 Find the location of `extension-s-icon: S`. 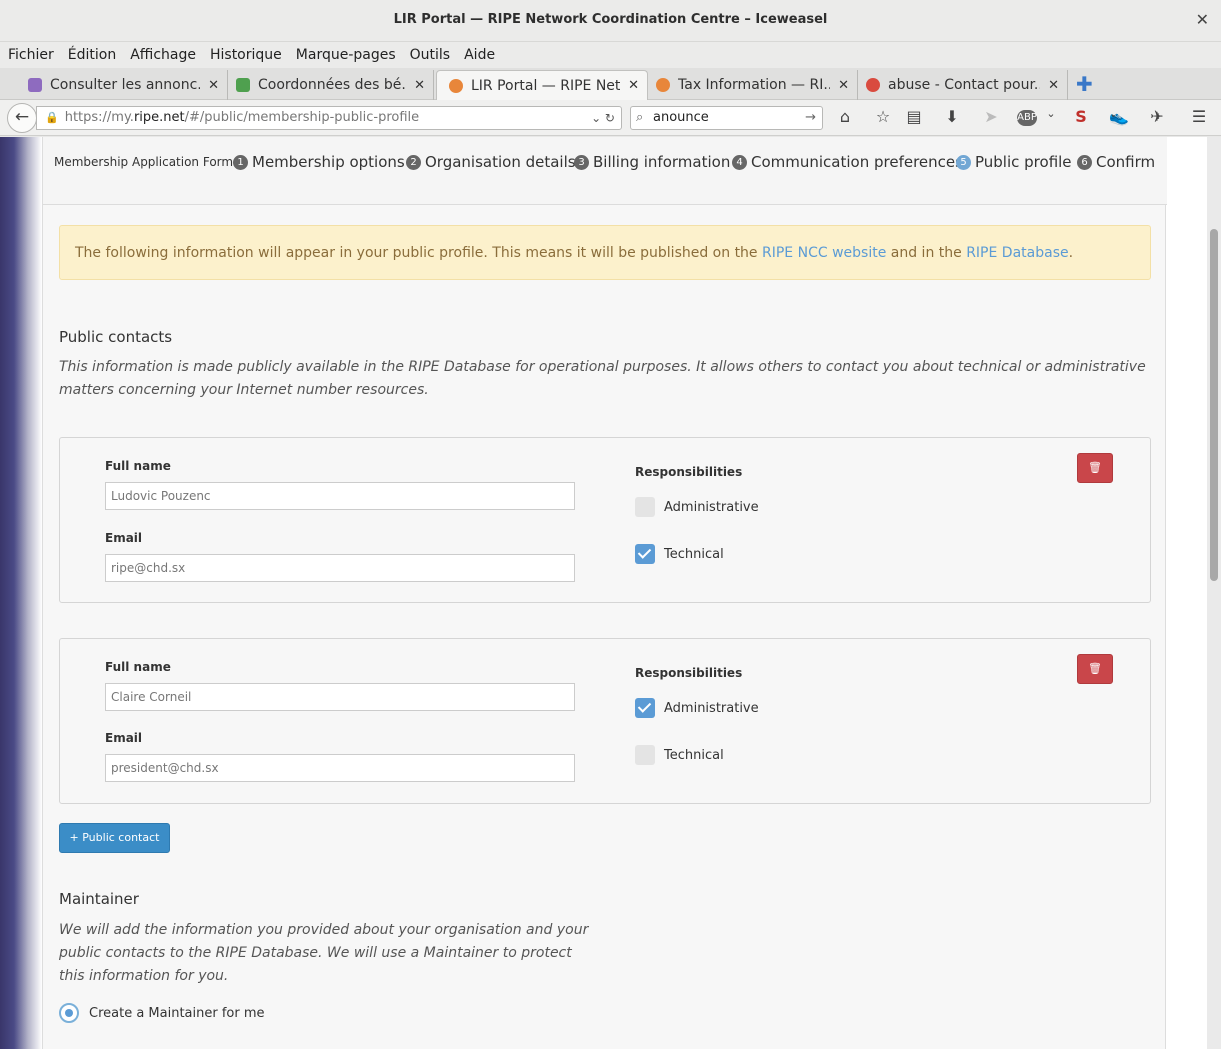

extension-s-icon: S is located at coordinates (1081, 116).